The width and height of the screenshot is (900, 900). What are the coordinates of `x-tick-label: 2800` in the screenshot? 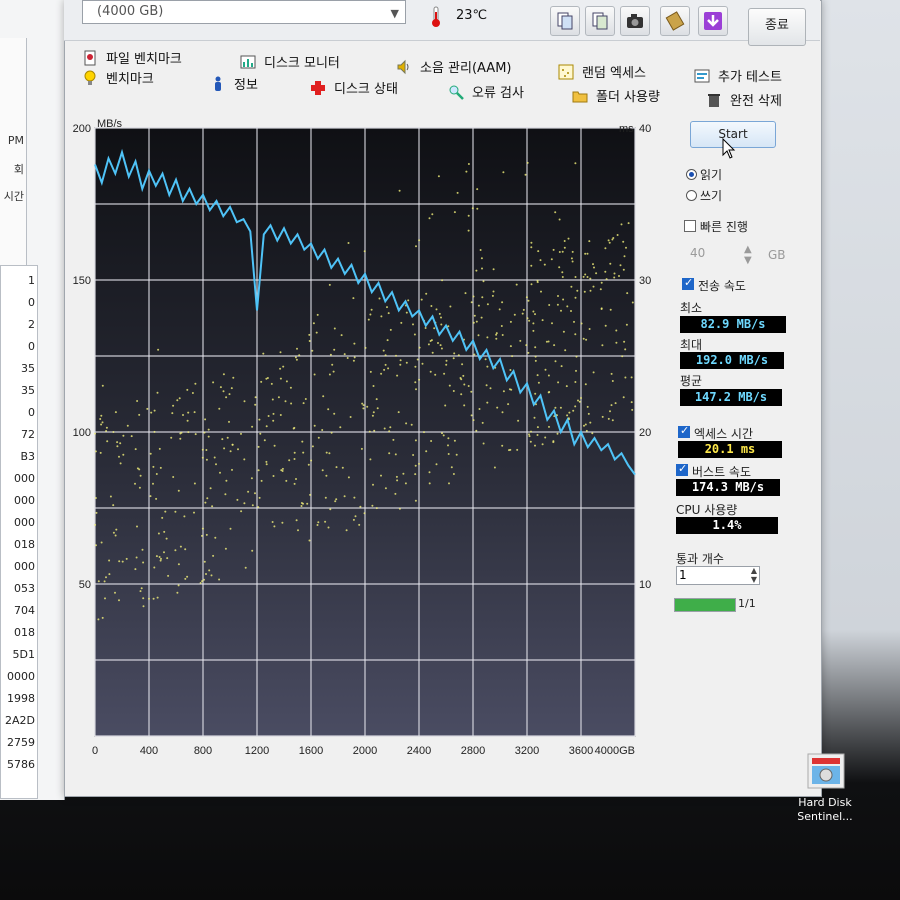 It's located at (473, 751).